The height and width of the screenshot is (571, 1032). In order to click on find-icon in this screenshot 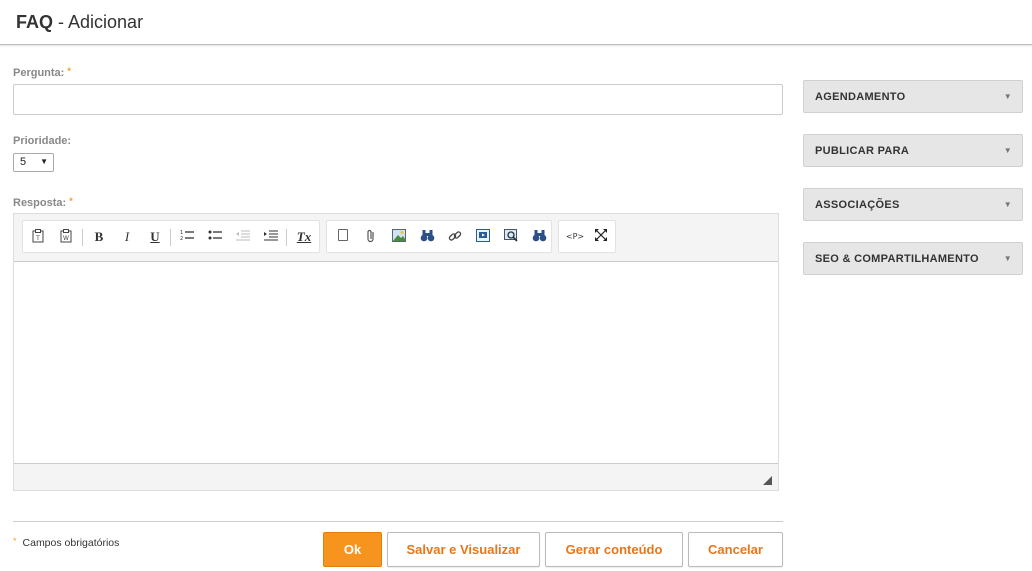, I will do `click(427, 237)`.